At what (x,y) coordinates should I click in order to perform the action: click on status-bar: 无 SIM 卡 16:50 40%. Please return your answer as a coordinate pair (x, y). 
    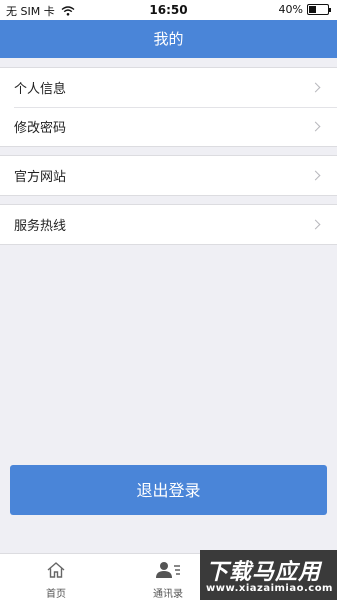
    Looking at the image, I should click on (168, 10).